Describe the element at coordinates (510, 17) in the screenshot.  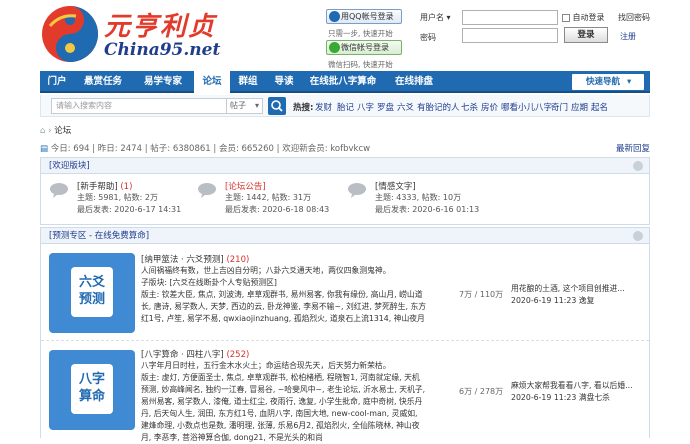
I see `username-input` at that location.